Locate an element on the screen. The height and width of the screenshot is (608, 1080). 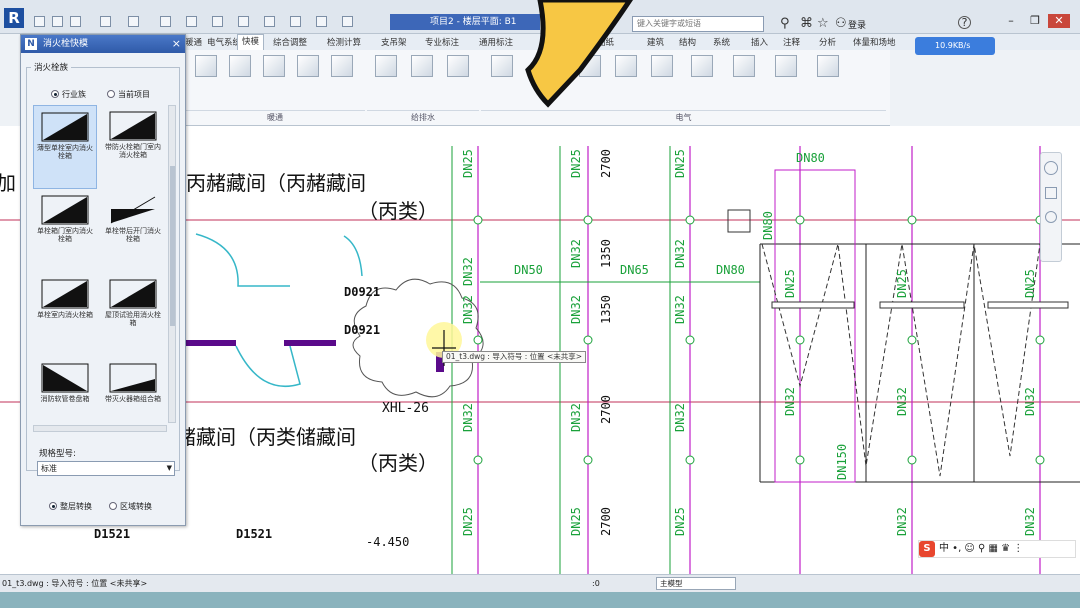
light-tool-icon is located at coordinates (502, 66).